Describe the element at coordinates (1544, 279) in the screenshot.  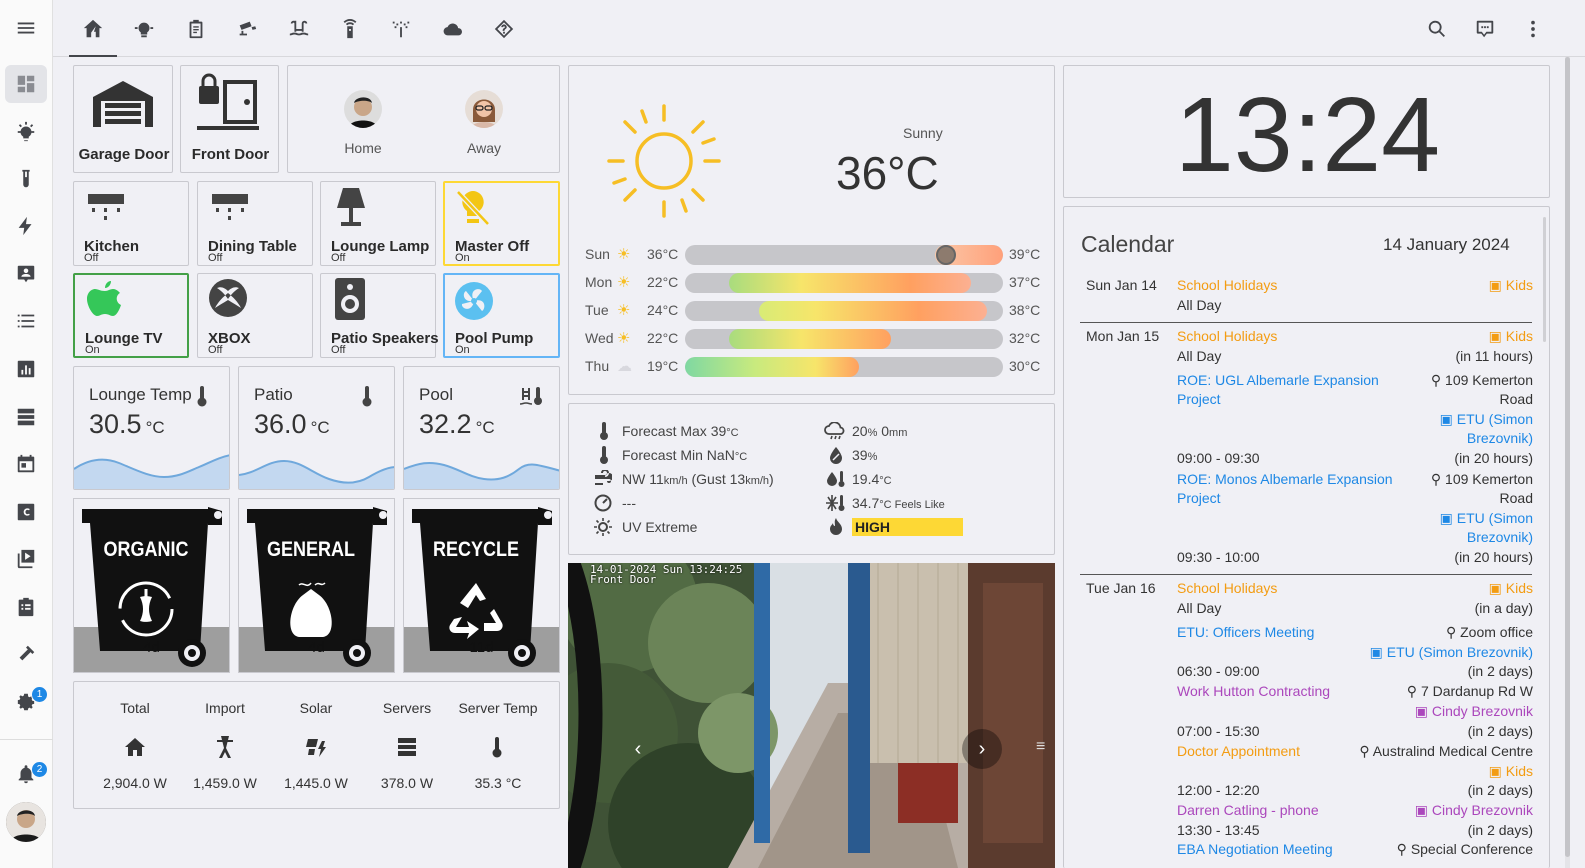
I see `calendar-scrollbar` at that location.